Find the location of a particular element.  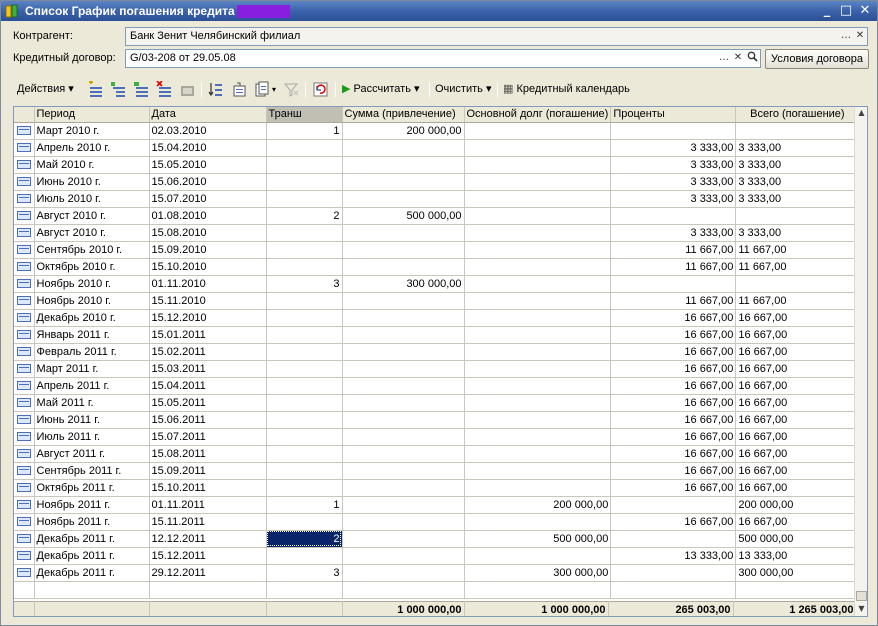

period-cell: Август 2011 г. is located at coordinates (92, 454).